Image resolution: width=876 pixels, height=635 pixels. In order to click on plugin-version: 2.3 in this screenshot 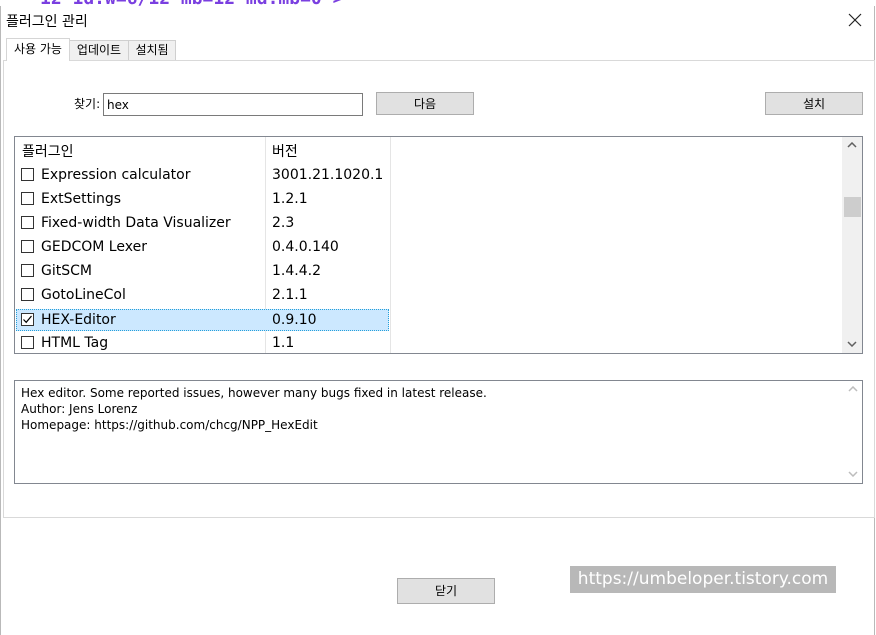, I will do `click(283, 223)`.